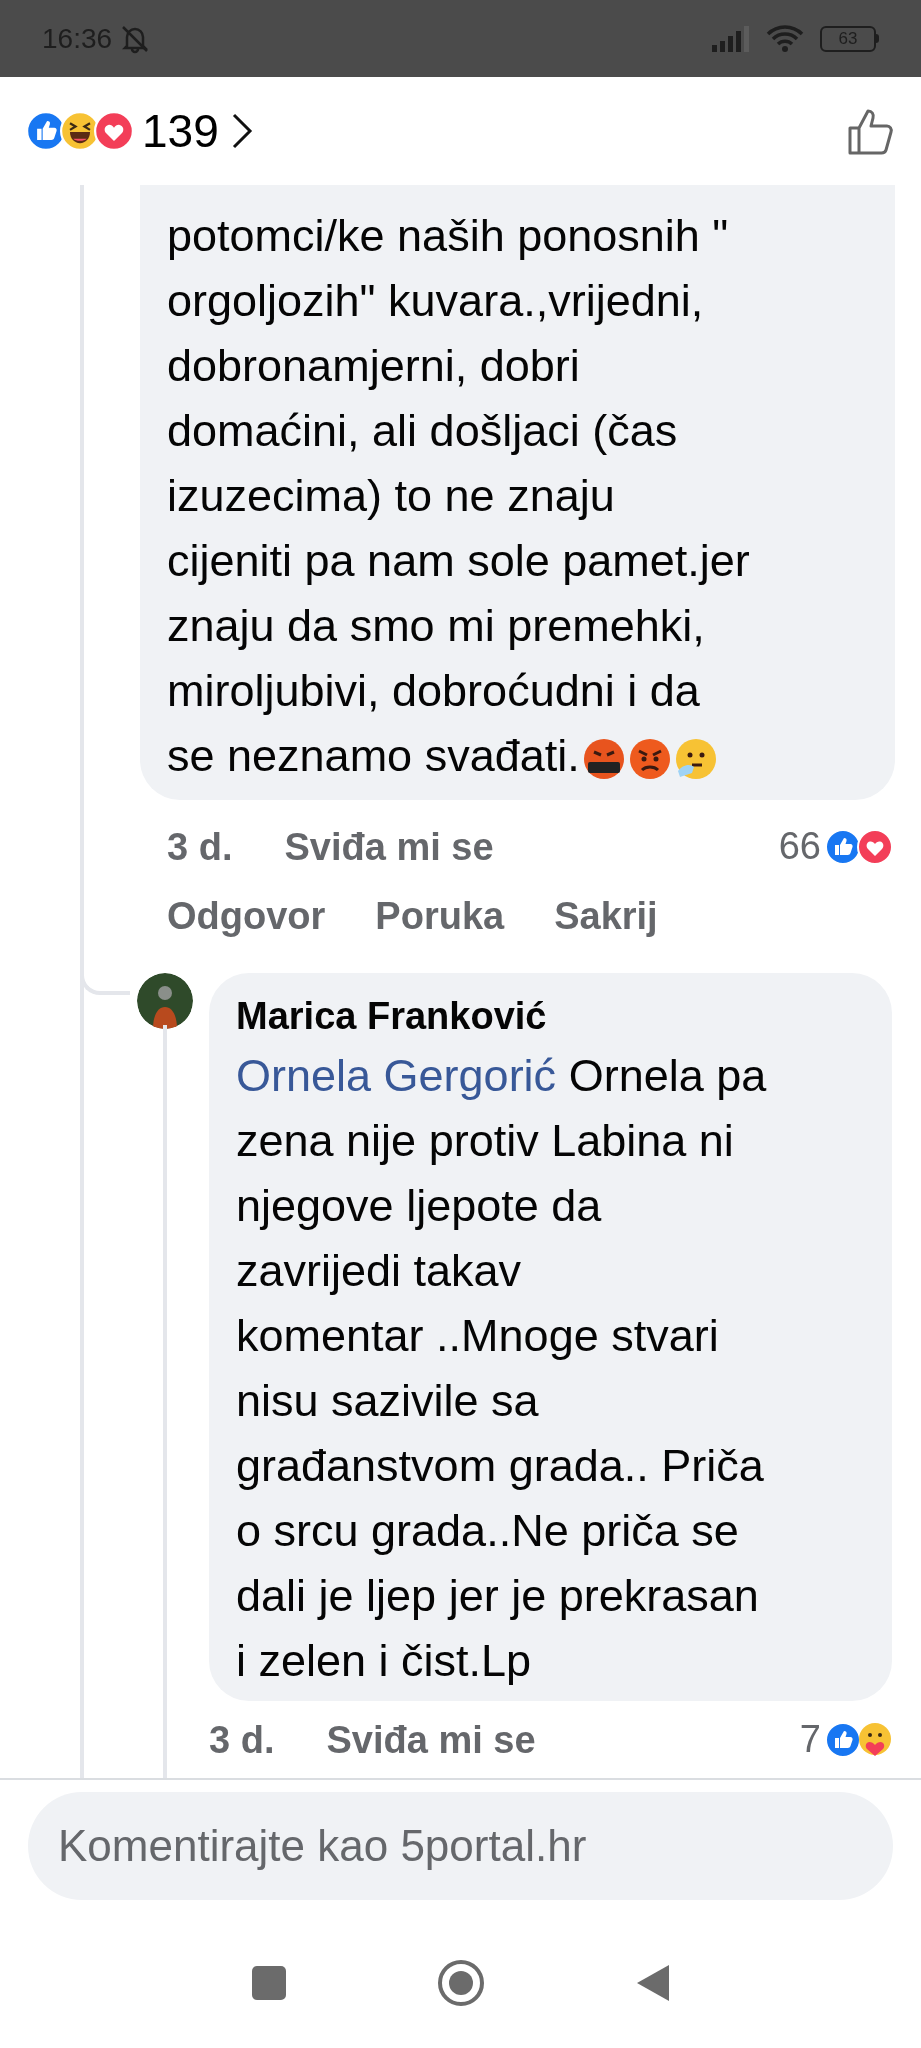 The height and width of the screenshot is (2048, 921). Describe the element at coordinates (180, 131) in the screenshot. I see `reaction-count: 139` at that location.